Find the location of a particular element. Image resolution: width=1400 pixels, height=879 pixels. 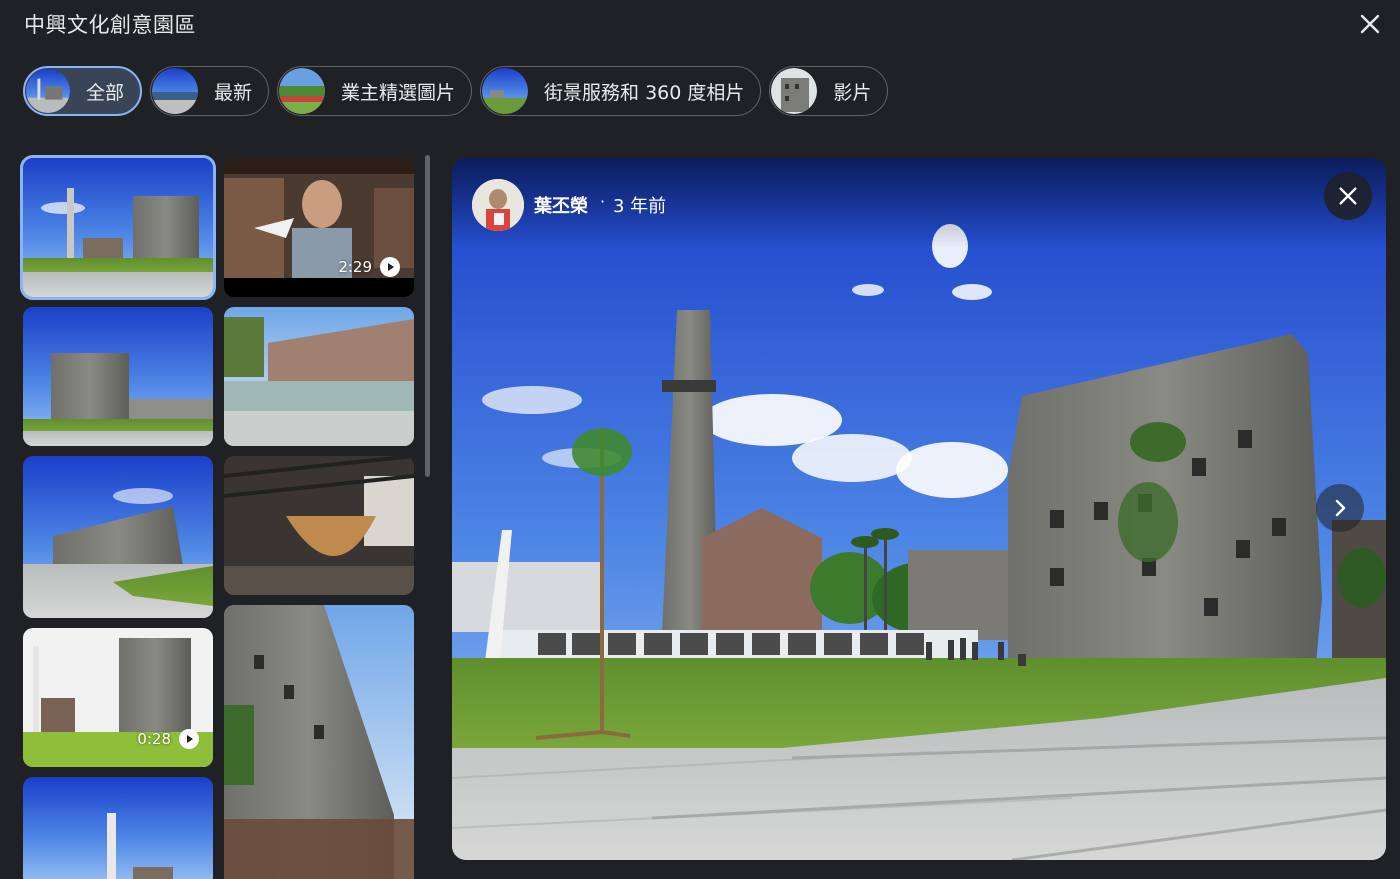

video-tile: 2:29 is located at coordinates (319, 227).